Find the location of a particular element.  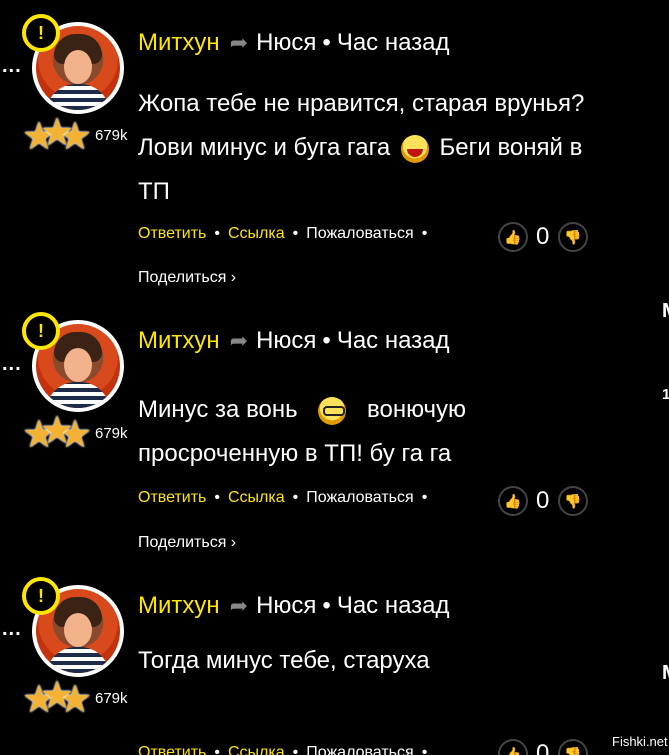

sidebar-fragment: 1 is located at coordinates (665, 394).